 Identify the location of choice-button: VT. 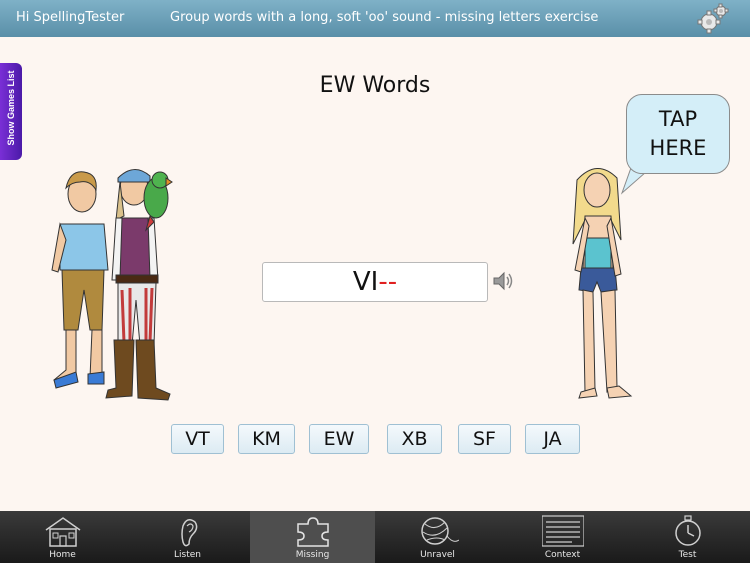
(197, 439).